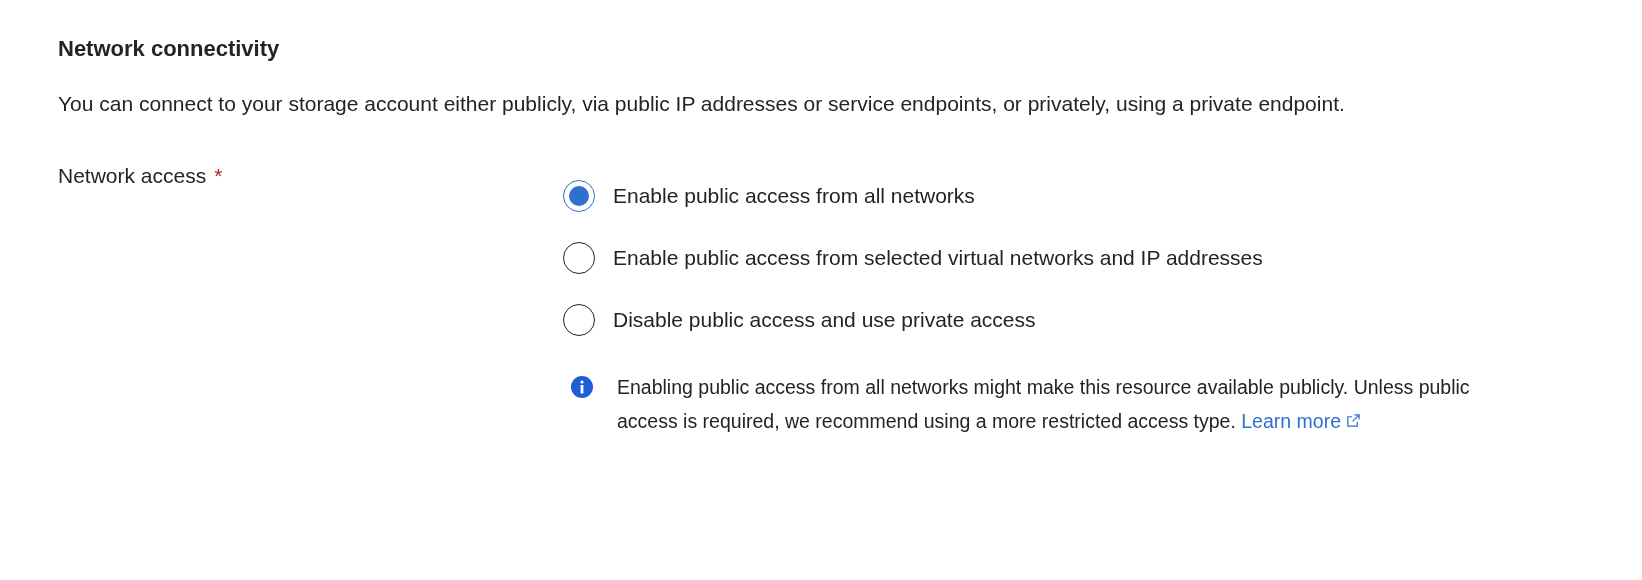 The height and width of the screenshot is (580, 1642). What do you see at coordinates (1044, 404) in the screenshot?
I see `info-message: Enabling public access from all networks might make this resource available publicly. Unless public access is required, we recommend using a more restricted access type. Learn more` at bounding box center [1044, 404].